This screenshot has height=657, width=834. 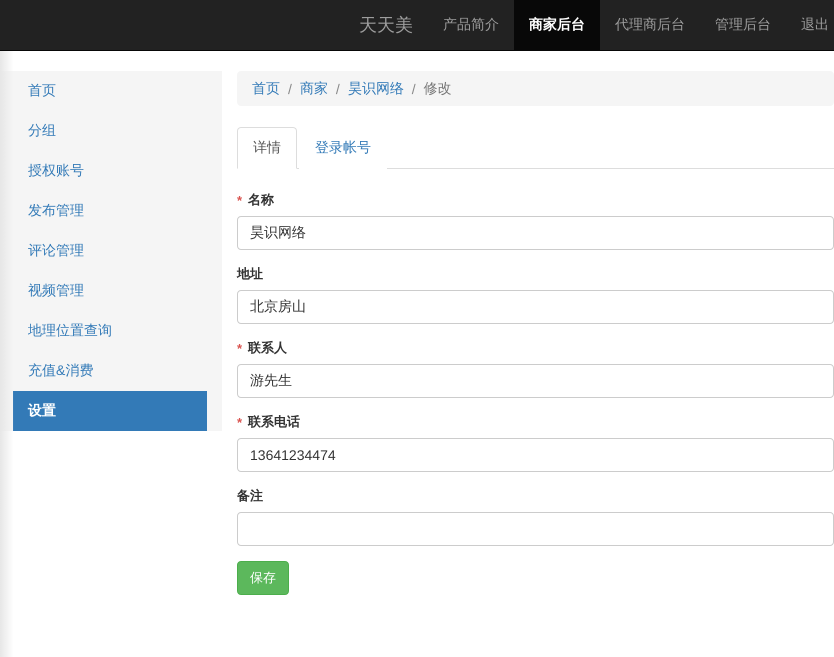 I want to click on field-label: 联系电话, so click(x=274, y=422).